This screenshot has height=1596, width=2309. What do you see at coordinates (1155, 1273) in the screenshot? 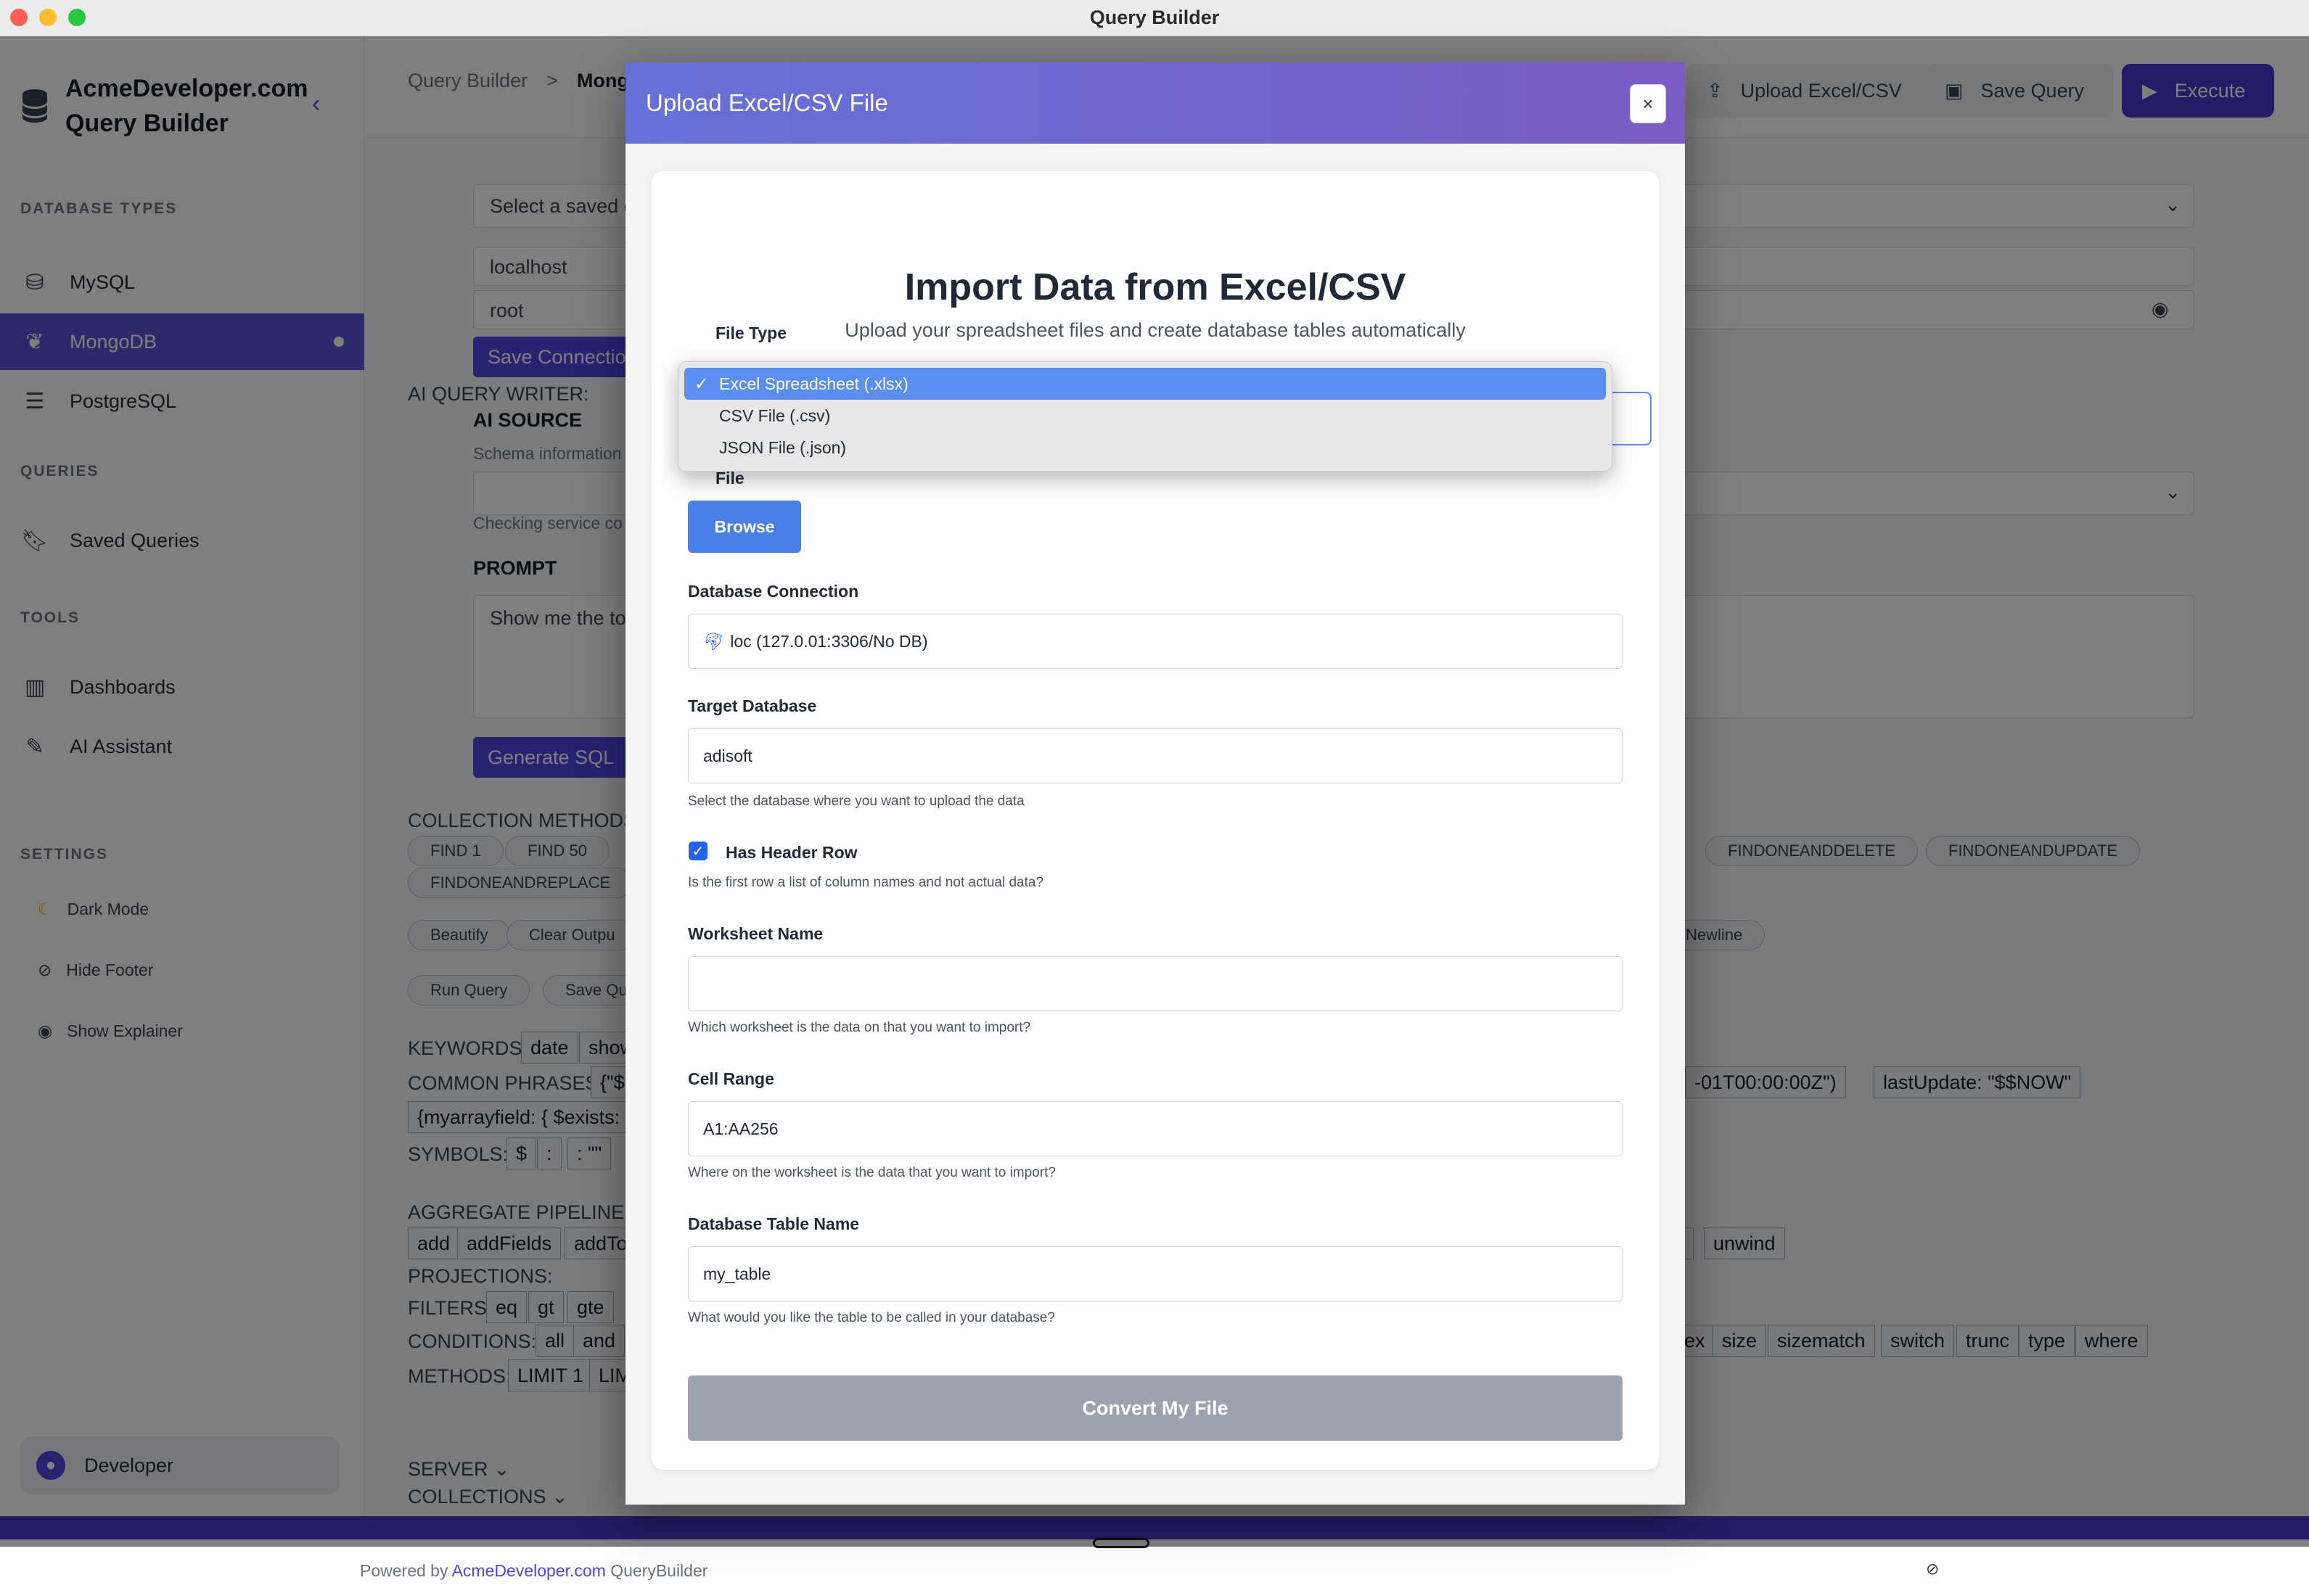
I see `table-name-input: my_table` at bounding box center [1155, 1273].